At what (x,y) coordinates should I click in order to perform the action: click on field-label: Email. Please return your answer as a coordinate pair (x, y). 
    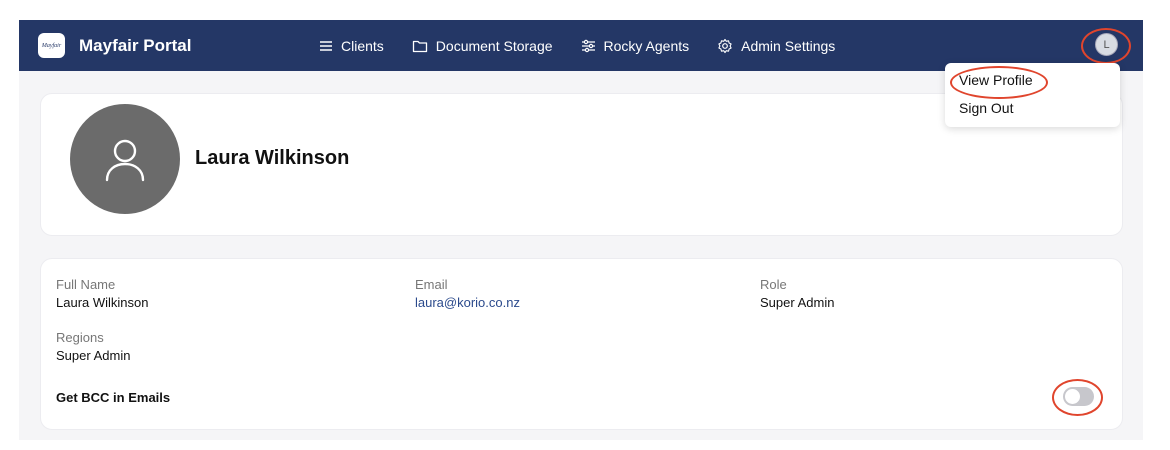
    Looking at the image, I should click on (431, 284).